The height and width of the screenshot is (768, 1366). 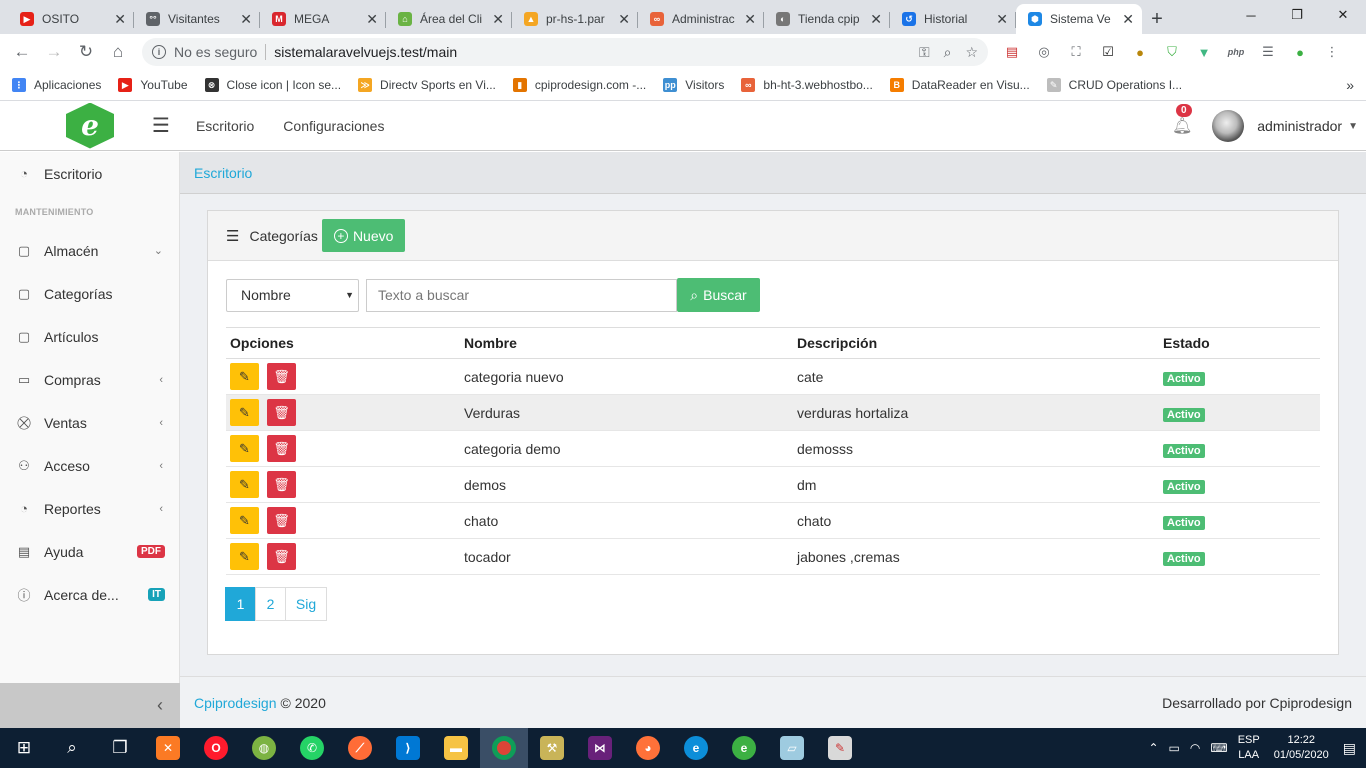 I want to click on vscode-icon: ⟩, so click(x=408, y=748).